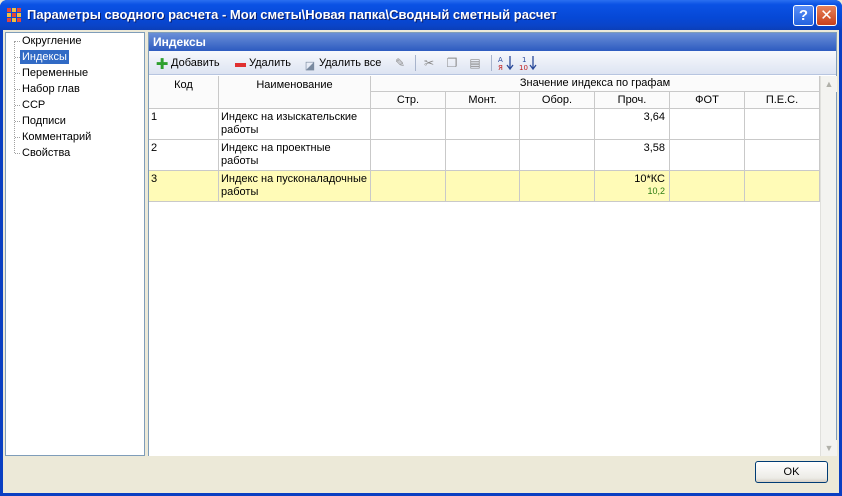  I want to click on eraser-icon: ◪, so click(310, 66).